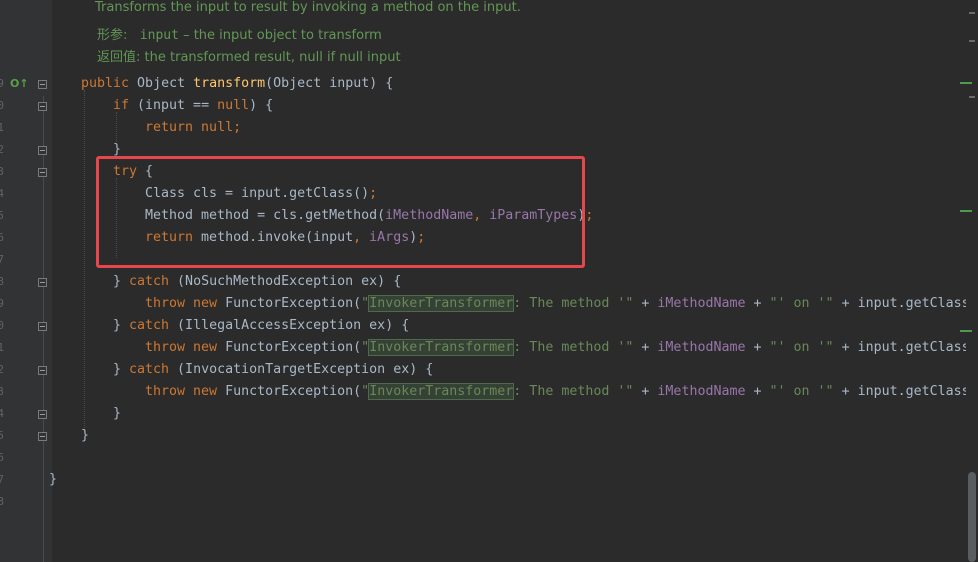 This screenshot has height=562, width=978. What do you see at coordinates (261, 105) in the screenshot?
I see `token-text: ) {` at bounding box center [261, 105].